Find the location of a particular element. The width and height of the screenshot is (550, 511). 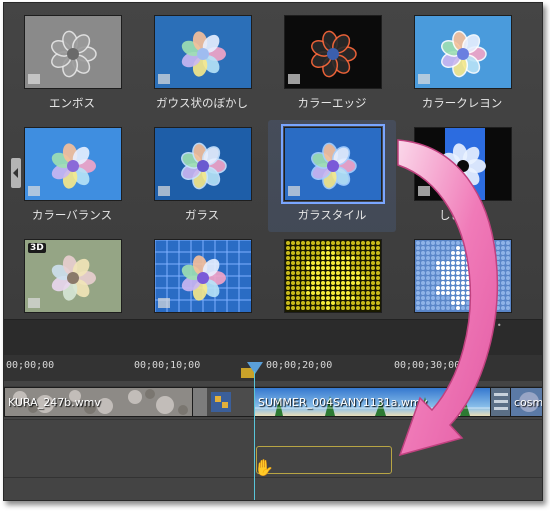

clip-label: cosm is located at coordinates (528, 402).